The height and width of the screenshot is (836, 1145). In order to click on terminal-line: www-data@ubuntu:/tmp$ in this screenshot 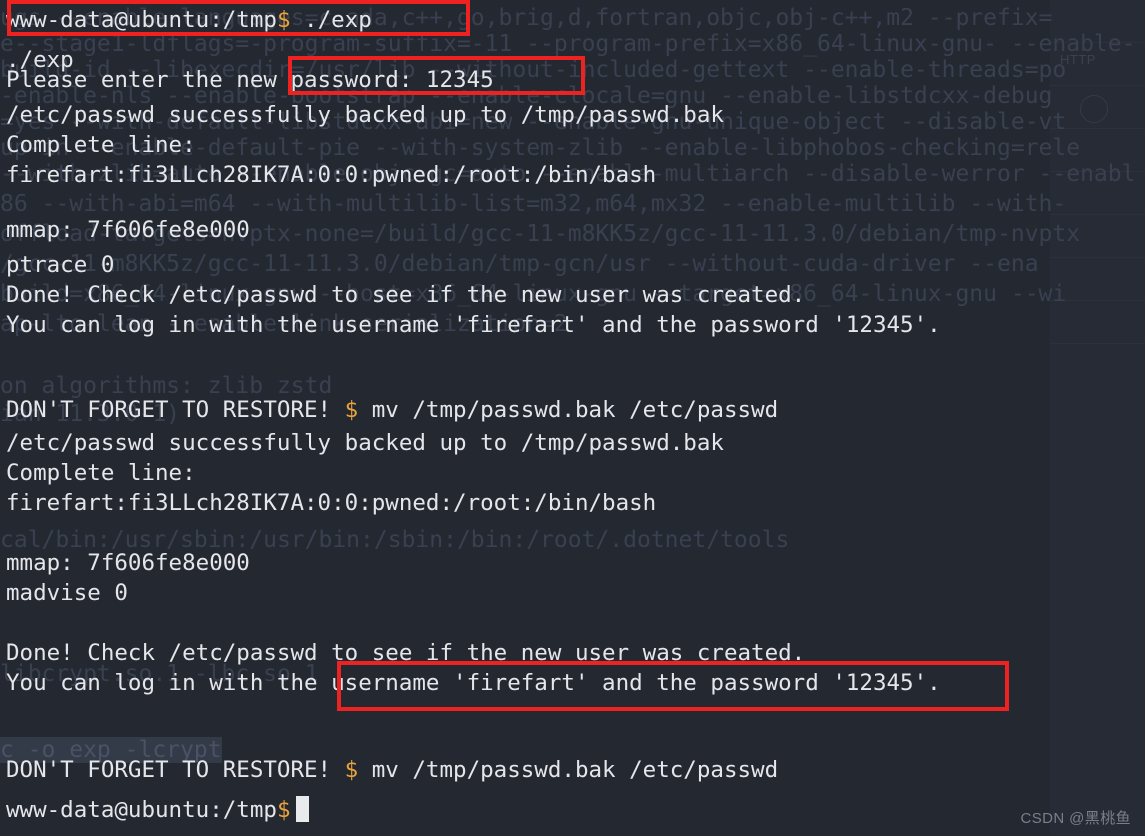, I will do `click(158, 810)`.